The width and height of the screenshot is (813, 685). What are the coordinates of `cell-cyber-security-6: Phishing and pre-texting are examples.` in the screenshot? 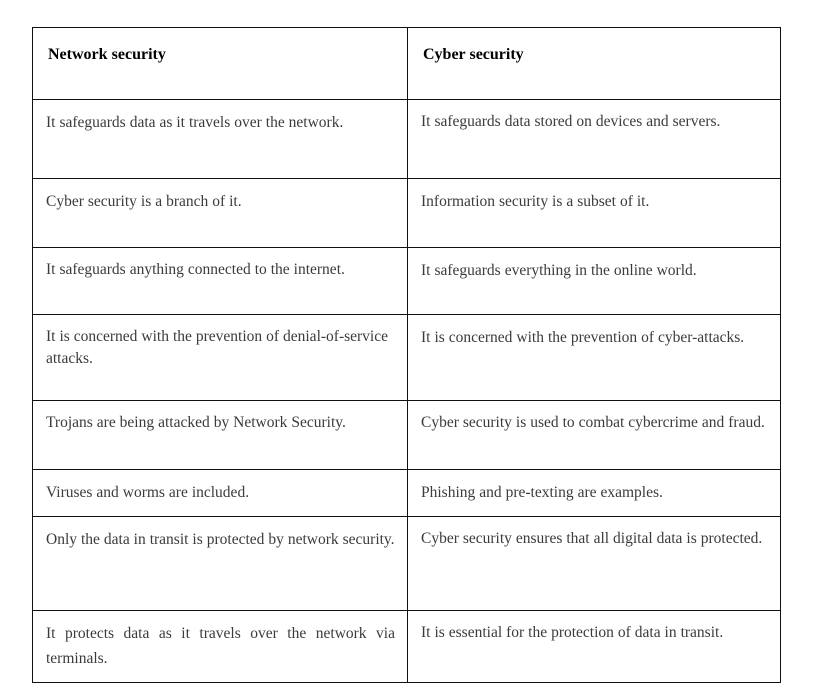 It's located at (594, 493).